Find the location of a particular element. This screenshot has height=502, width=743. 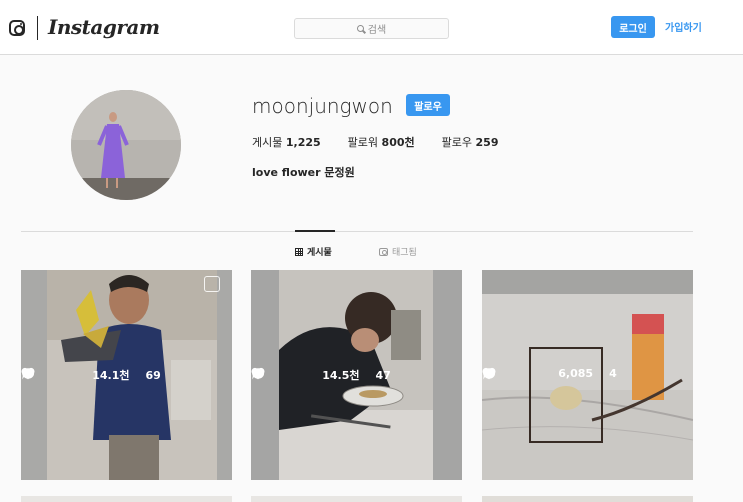

profile-avatar is located at coordinates (126, 145).